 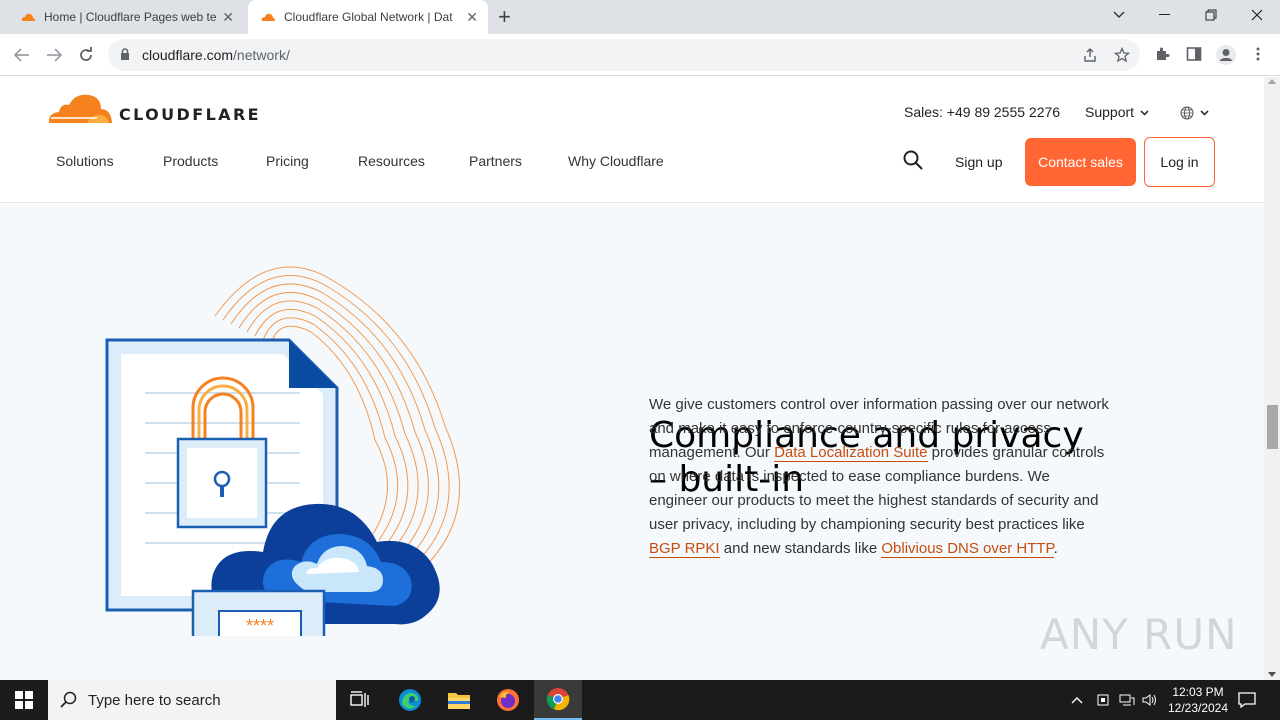 I want to click on scroll-up-arrow-icon, so click(x=1272, y=81).